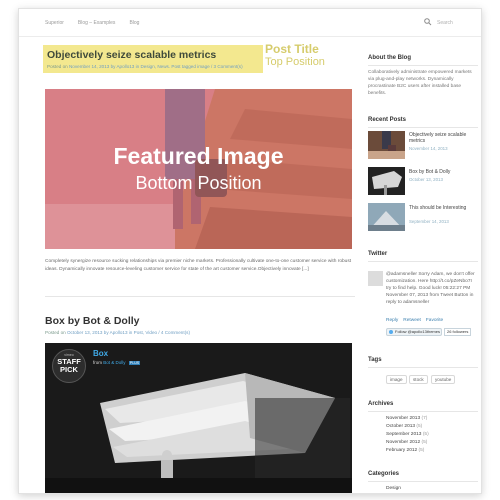 This screenshot has width=500, height=500. Describe the element at coordinates (443, 208) in the screenshot. I see `recent-post-title: This should be Interesting` at that location.